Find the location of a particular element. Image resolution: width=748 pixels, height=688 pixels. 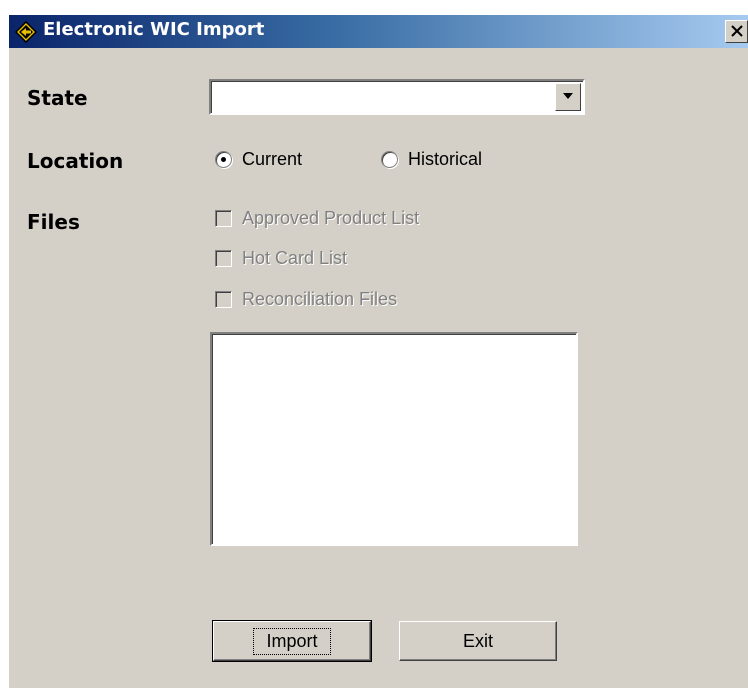

exit-button-label: Exit is located at coordinates (477, 640).